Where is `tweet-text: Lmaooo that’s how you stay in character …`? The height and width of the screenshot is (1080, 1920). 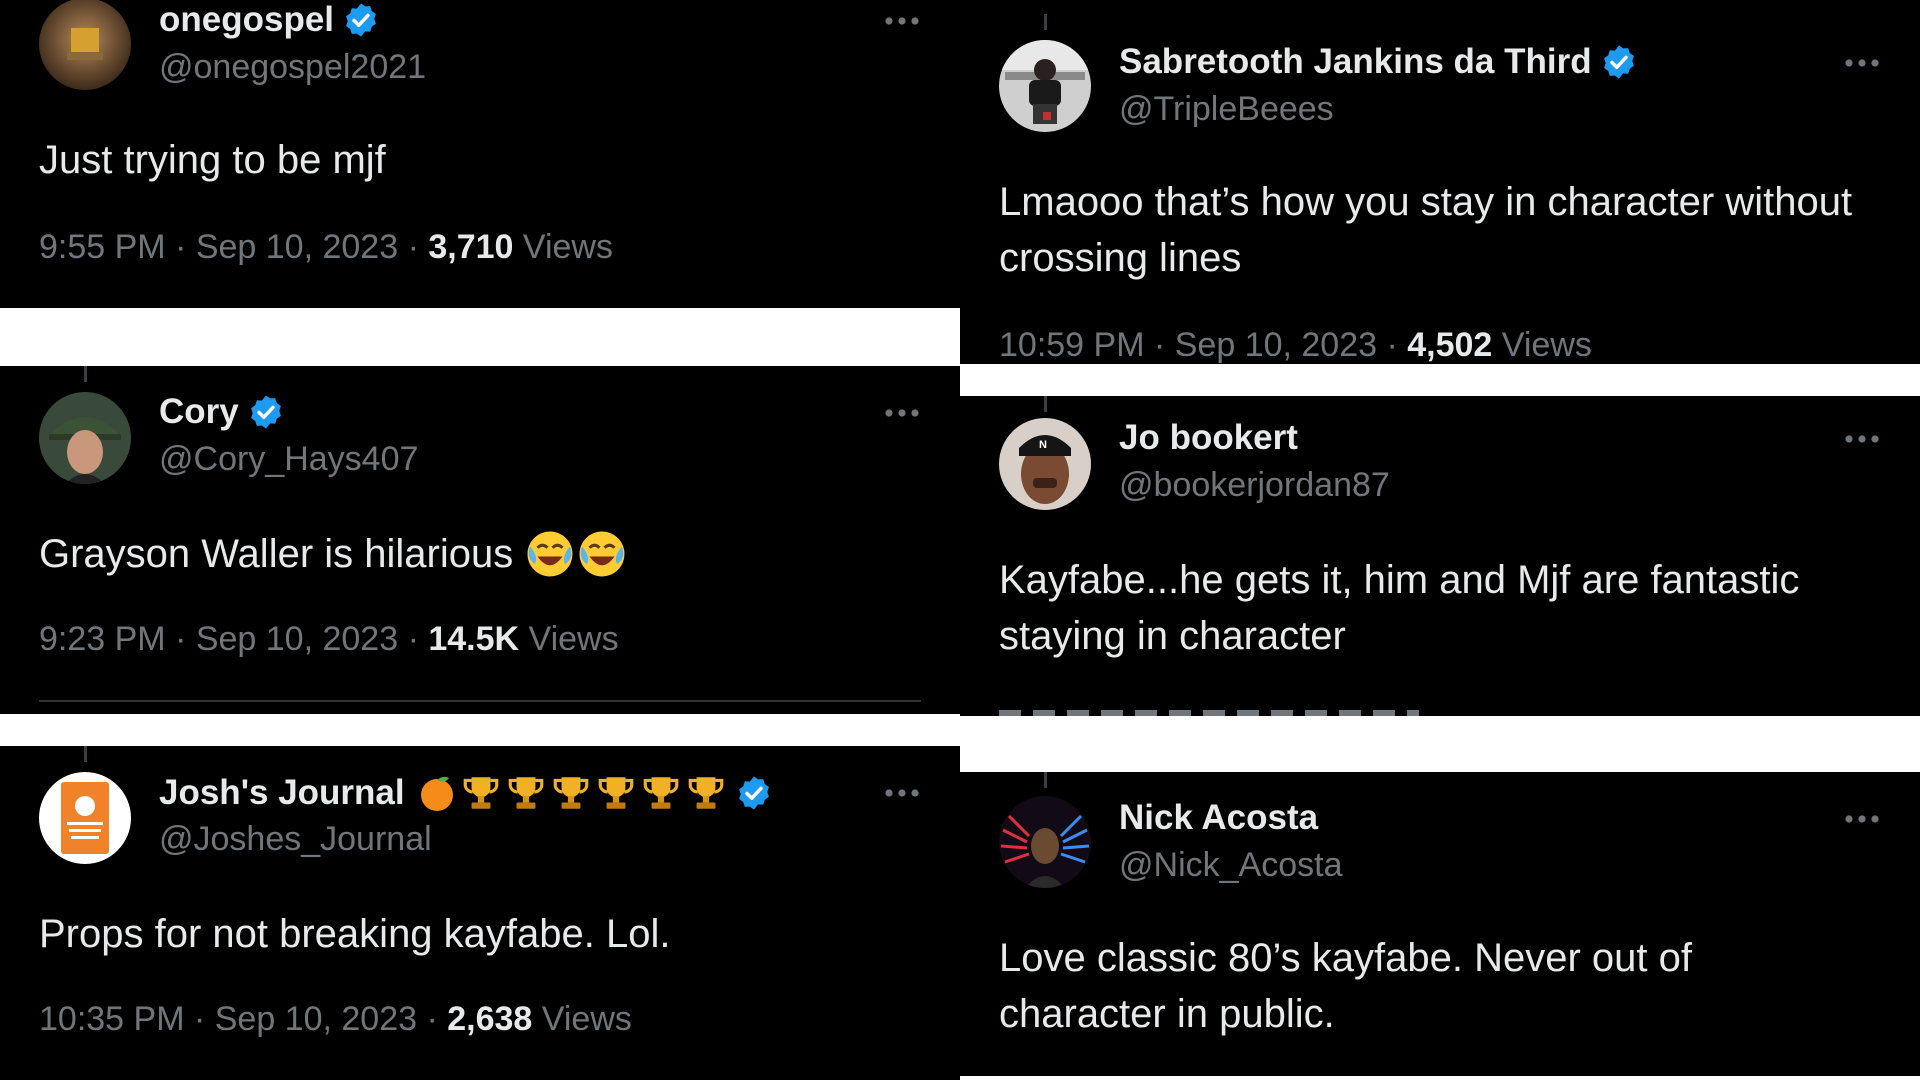
tweet-text: Lmaooo that’s how you stay in character … is located at coordinates (1425, 230).